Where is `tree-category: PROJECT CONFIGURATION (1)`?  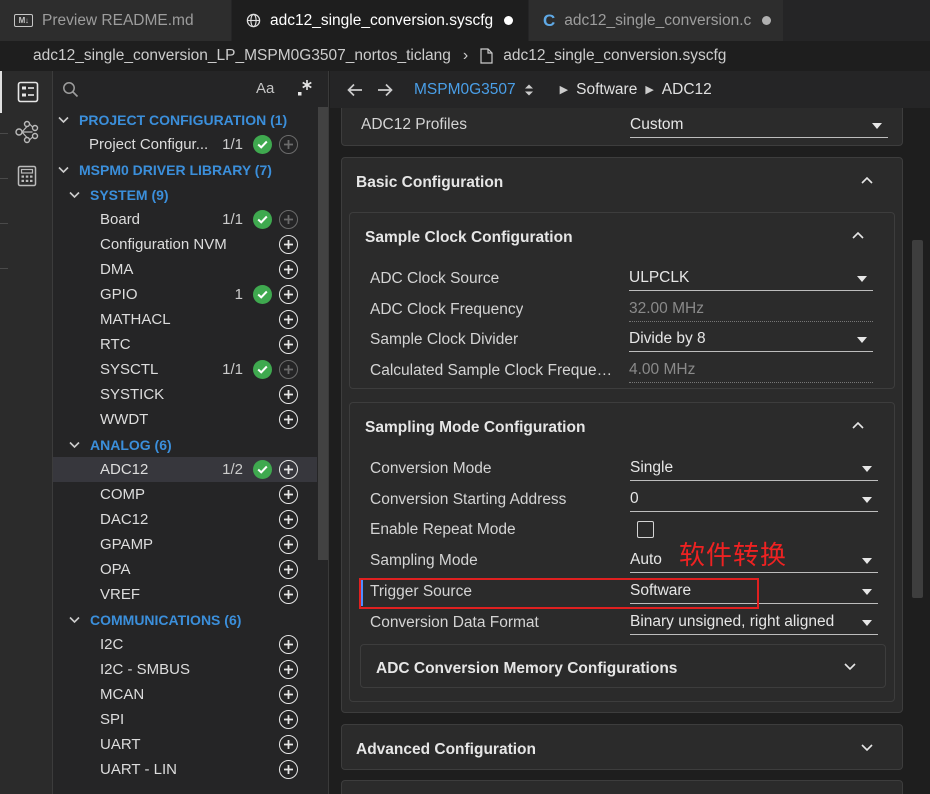
tree-category: PROJECT CONFIGURATION (1) is located at coordinates (185, 119).